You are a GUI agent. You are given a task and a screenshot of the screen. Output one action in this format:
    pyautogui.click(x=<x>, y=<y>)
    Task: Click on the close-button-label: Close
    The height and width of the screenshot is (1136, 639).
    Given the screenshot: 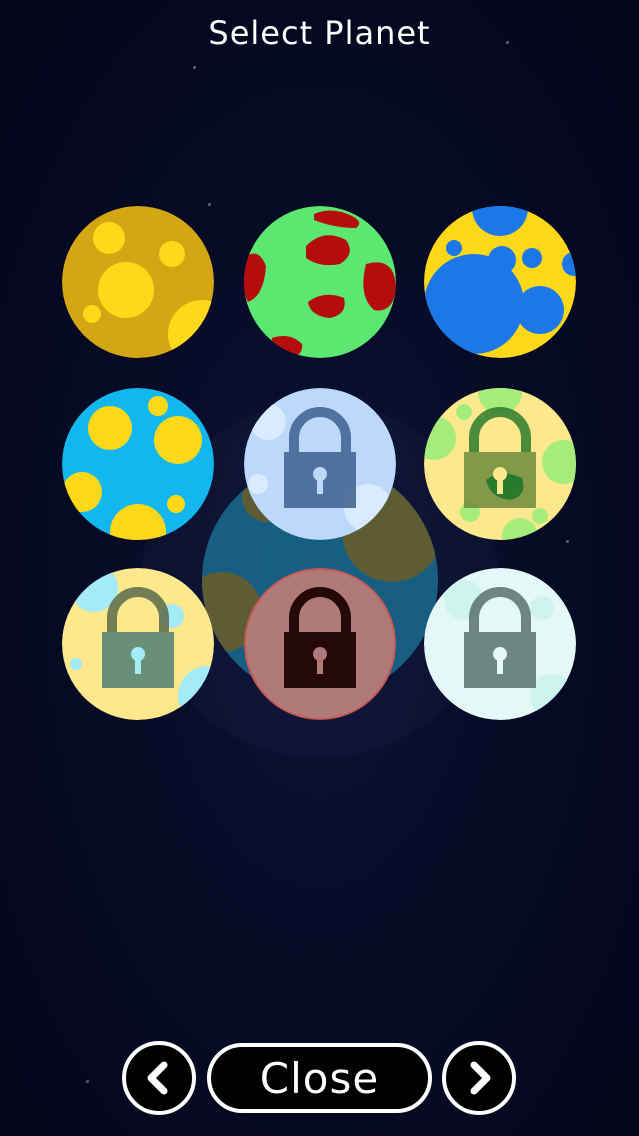 What is the action you would take?
    pyautogui.click(x=319, y=1078)
    